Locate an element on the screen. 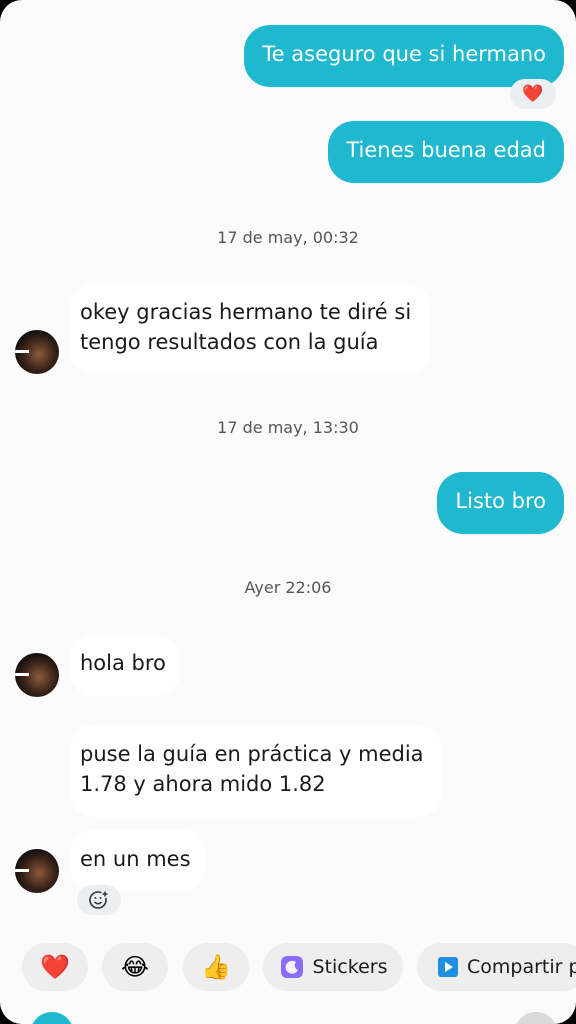 This screenshot has height=1024, width=576. message-incoming: hola bro is located at coordinates (125, 665).